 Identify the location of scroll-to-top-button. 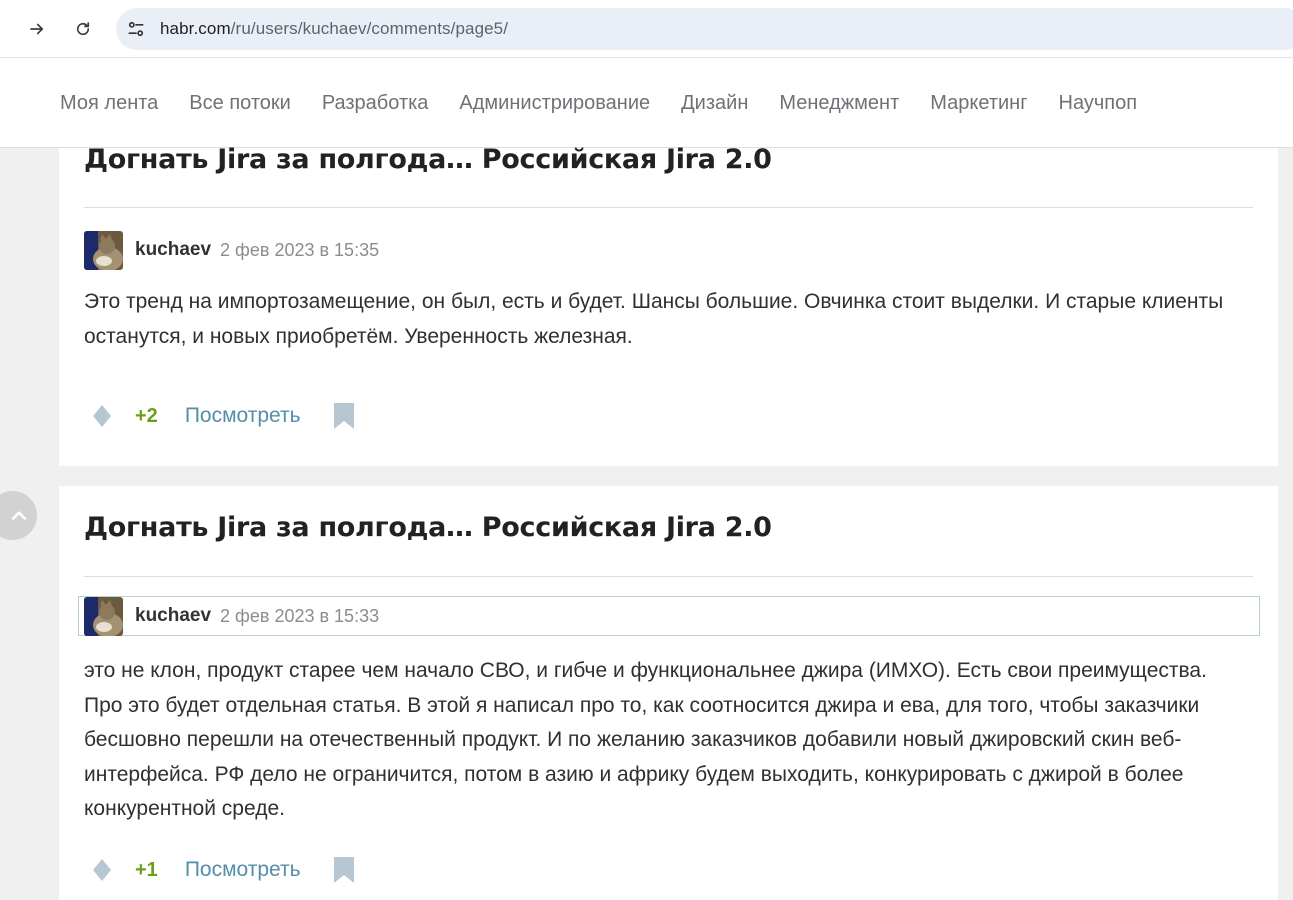
(18, 515).